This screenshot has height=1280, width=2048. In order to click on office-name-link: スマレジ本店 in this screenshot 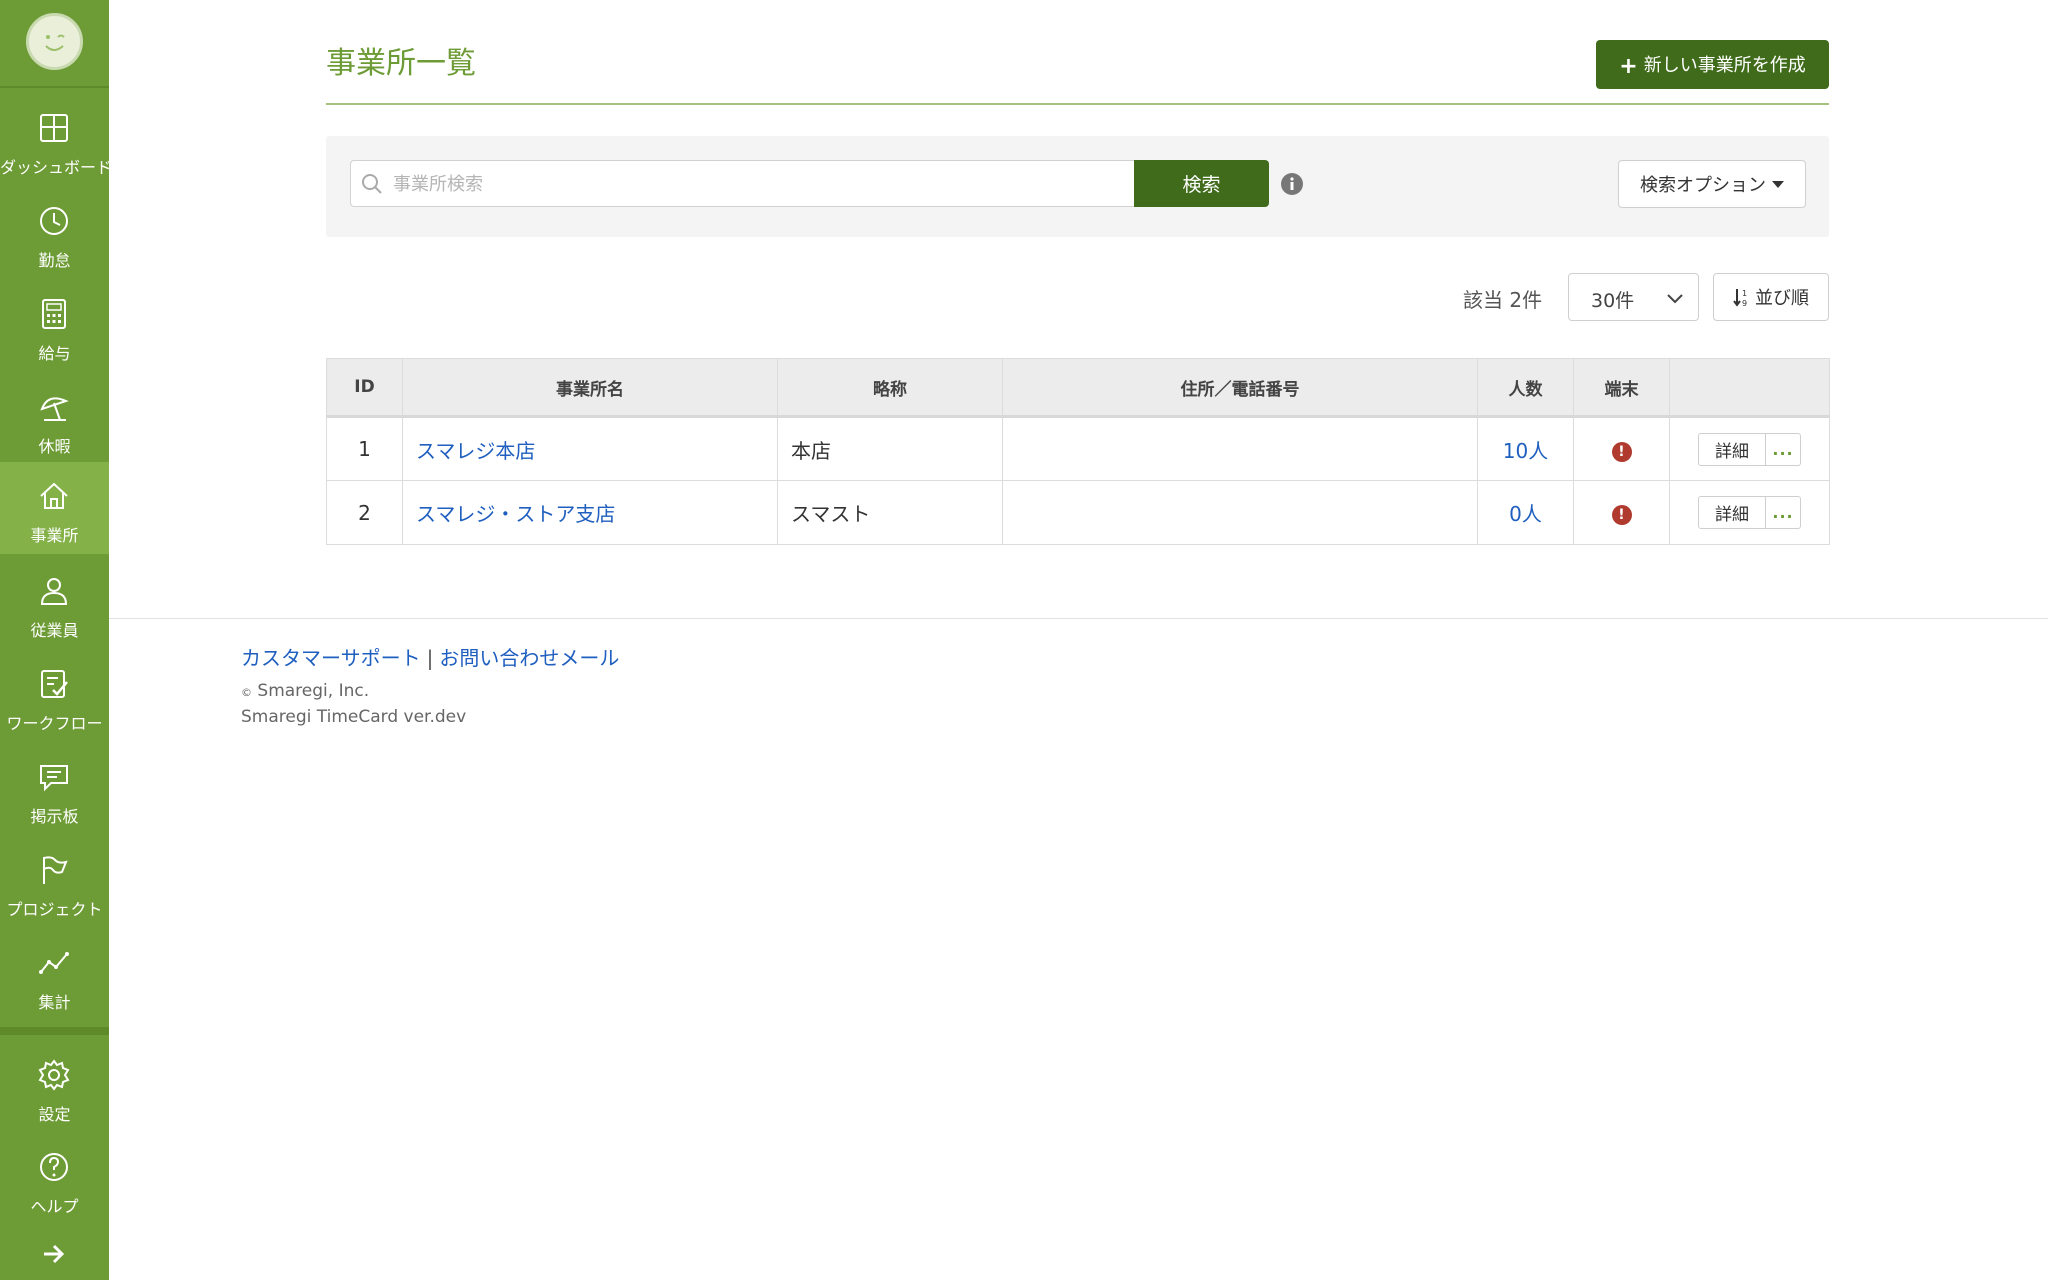, I will do `click(475, 451)`.